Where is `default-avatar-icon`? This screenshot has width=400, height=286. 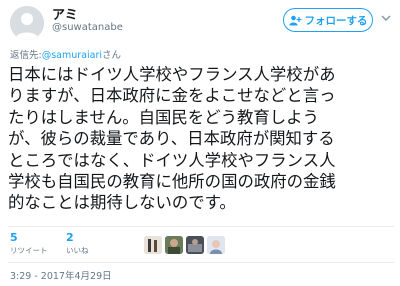
default-avatar-icon is located at coordinates (27, 23).